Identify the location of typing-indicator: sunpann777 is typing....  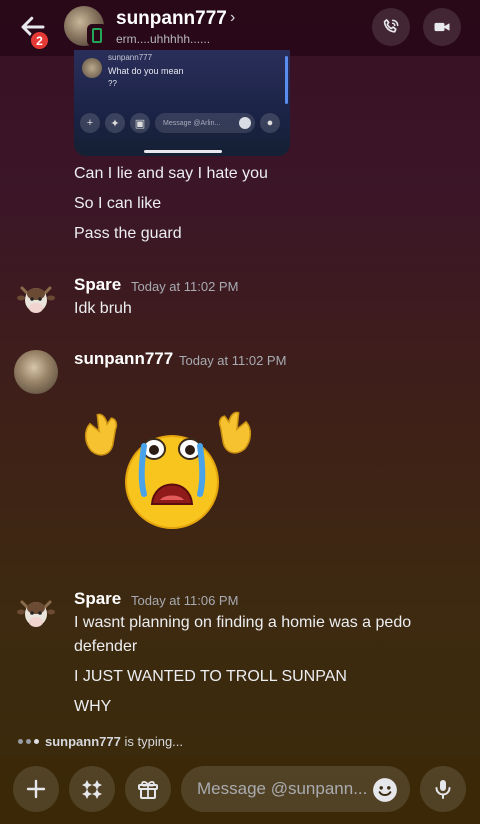
(100, 741).